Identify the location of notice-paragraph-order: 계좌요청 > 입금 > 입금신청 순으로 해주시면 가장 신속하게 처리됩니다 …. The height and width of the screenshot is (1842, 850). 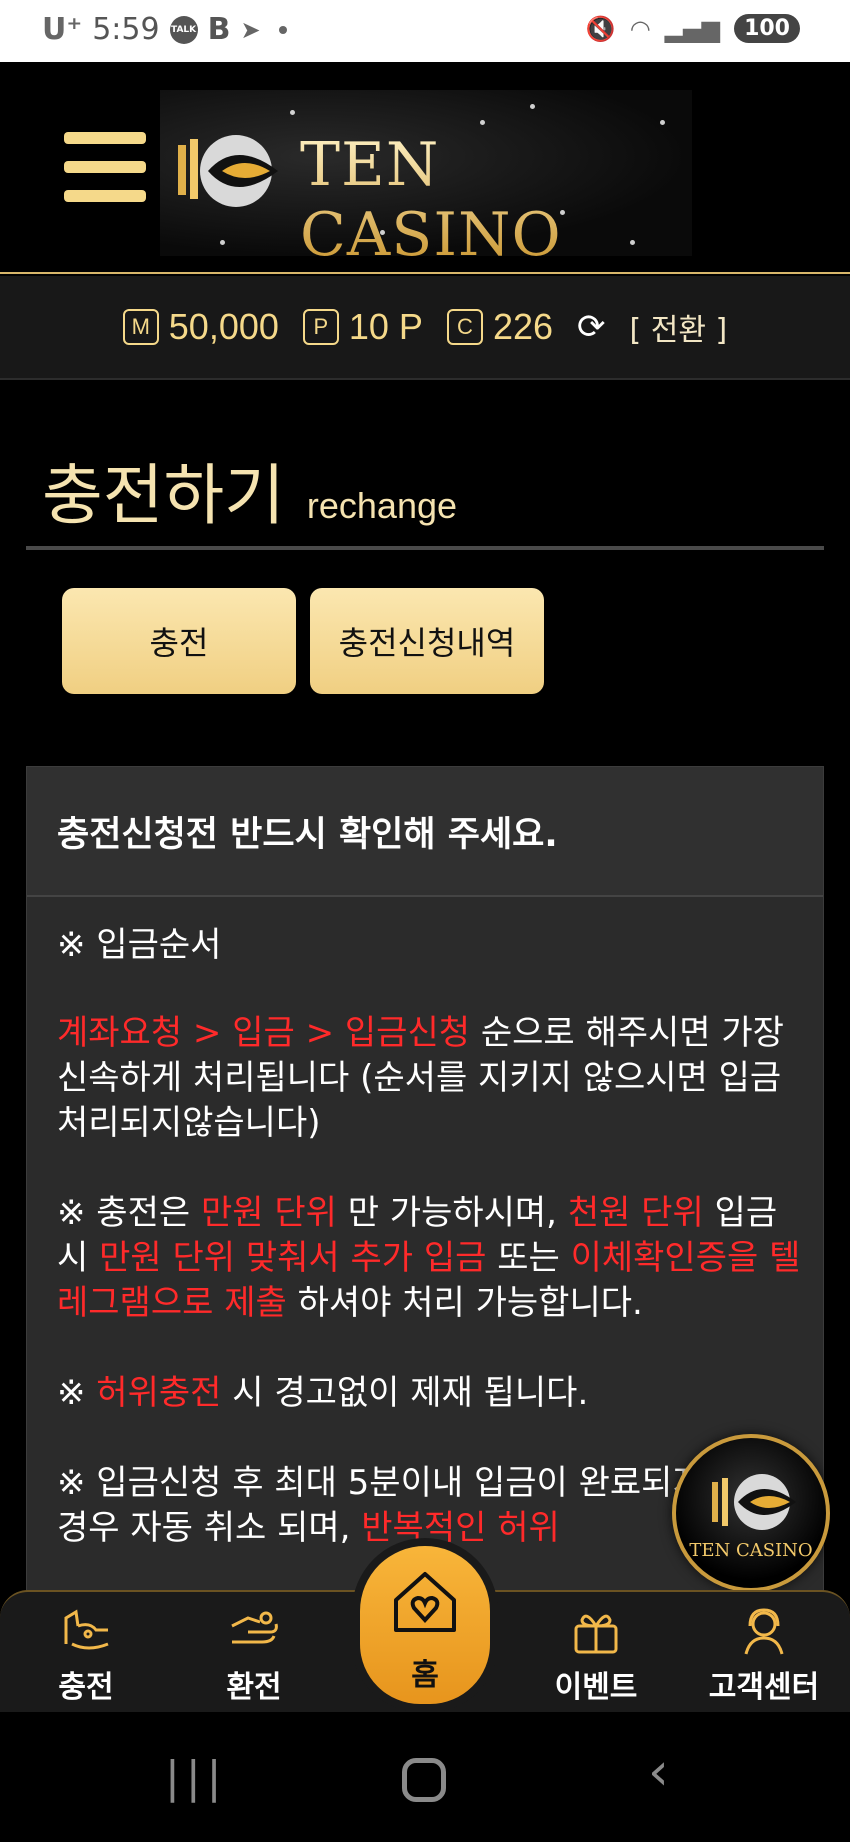
(430, 1078).